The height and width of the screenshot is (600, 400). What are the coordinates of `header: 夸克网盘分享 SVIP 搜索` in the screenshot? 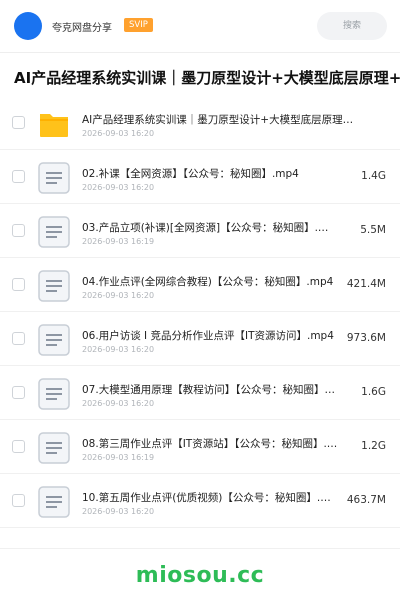 It's located at (200, 26).